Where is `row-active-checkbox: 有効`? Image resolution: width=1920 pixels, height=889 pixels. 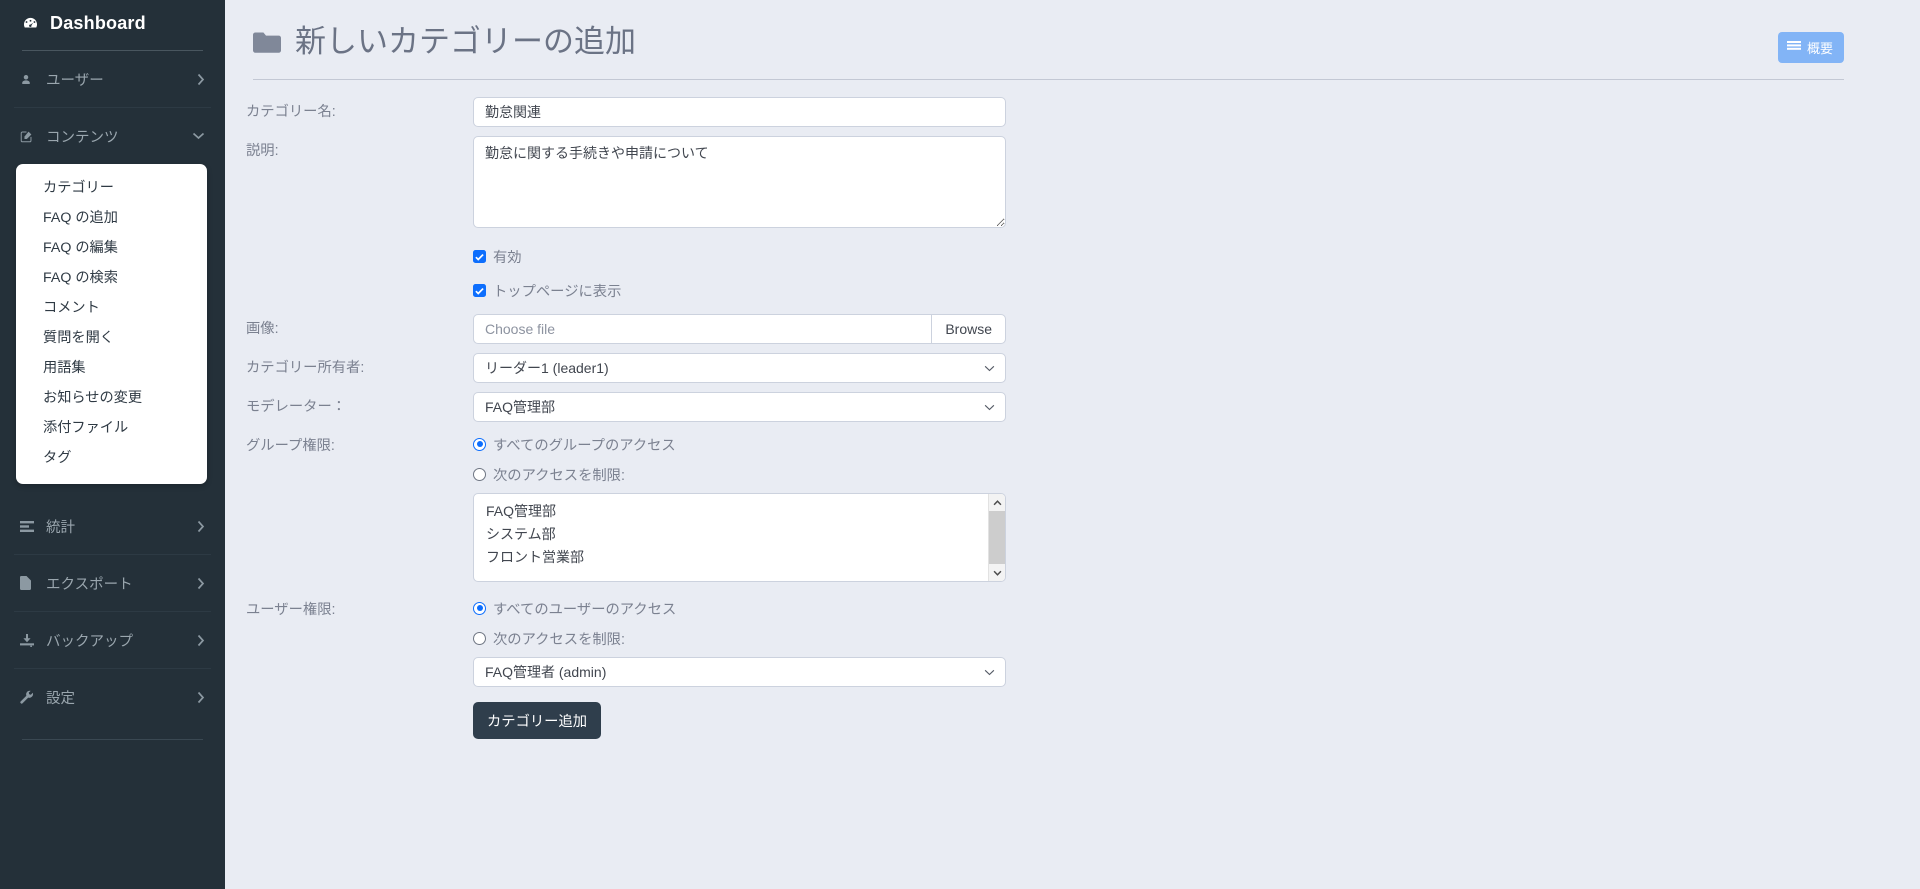 row-active-checkbox: 有効 is located at coordinates (1072, 257).